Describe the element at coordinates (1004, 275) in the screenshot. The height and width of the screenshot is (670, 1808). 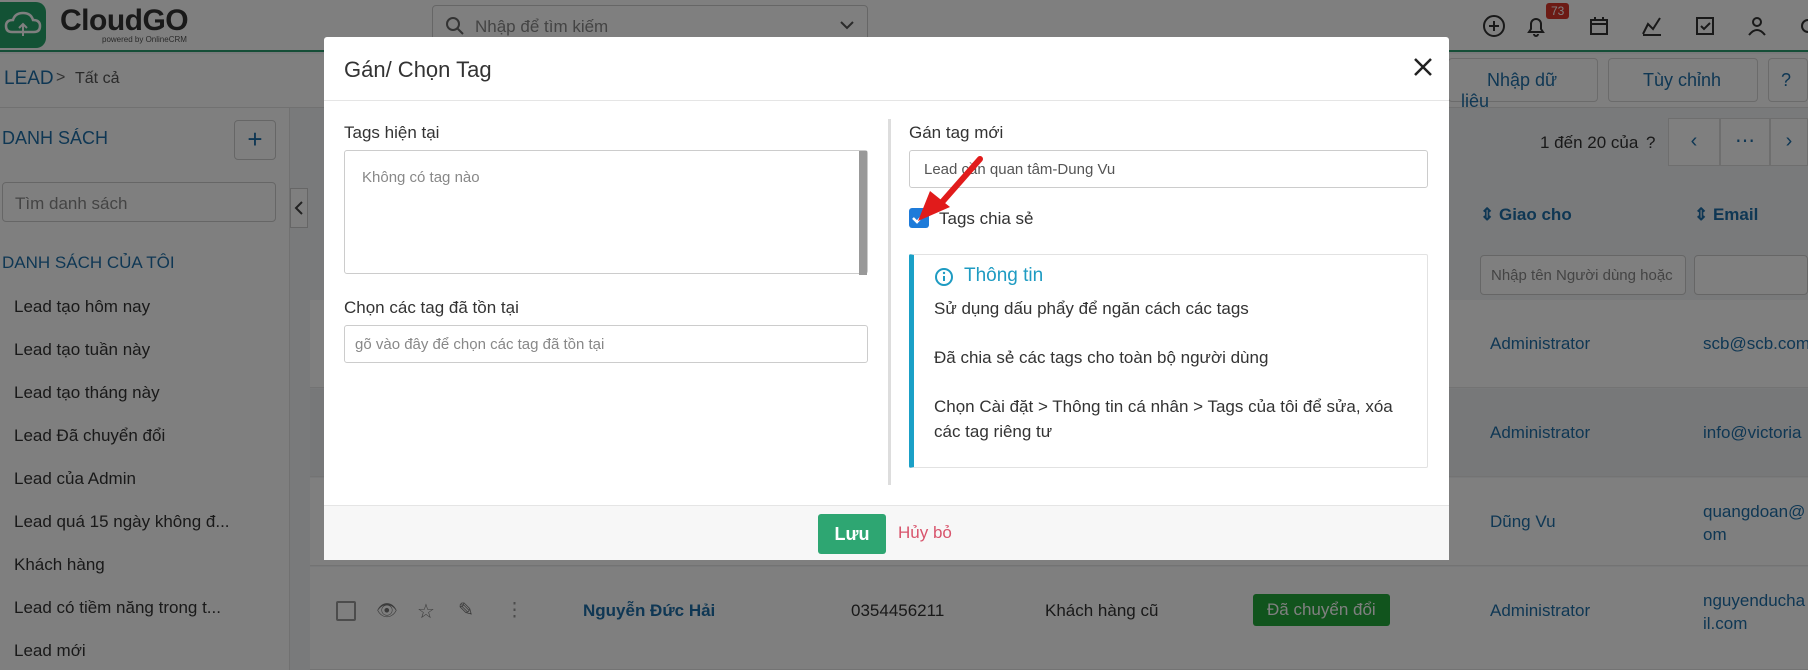
I see `info-title: Thông tin` at that location.